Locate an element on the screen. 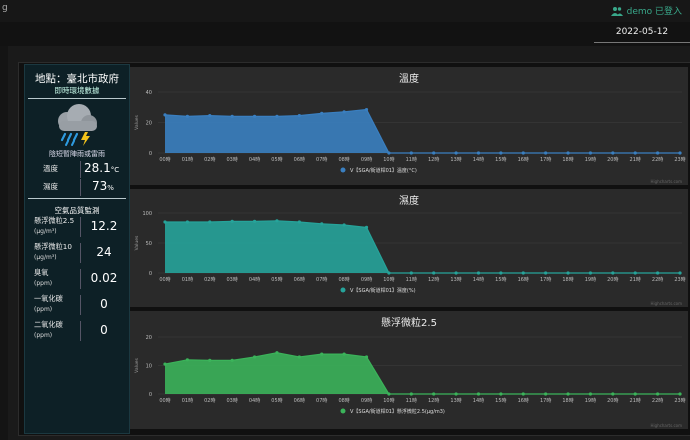  x-tick-label: 14時 is located at coordinates (478, 401).